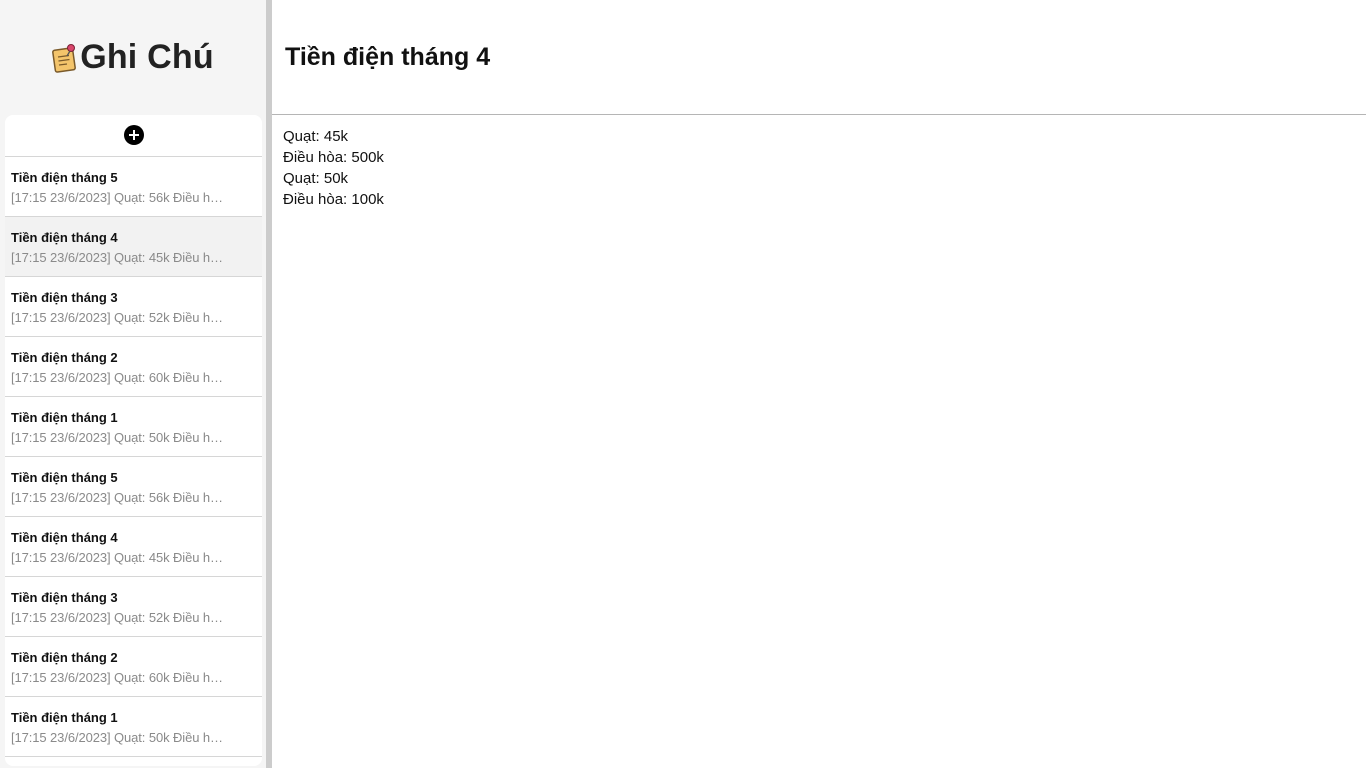  What do you see at coordinates (819, 57) in the screenshot?
I see `note-title-input` at bounding box center [819, 57].